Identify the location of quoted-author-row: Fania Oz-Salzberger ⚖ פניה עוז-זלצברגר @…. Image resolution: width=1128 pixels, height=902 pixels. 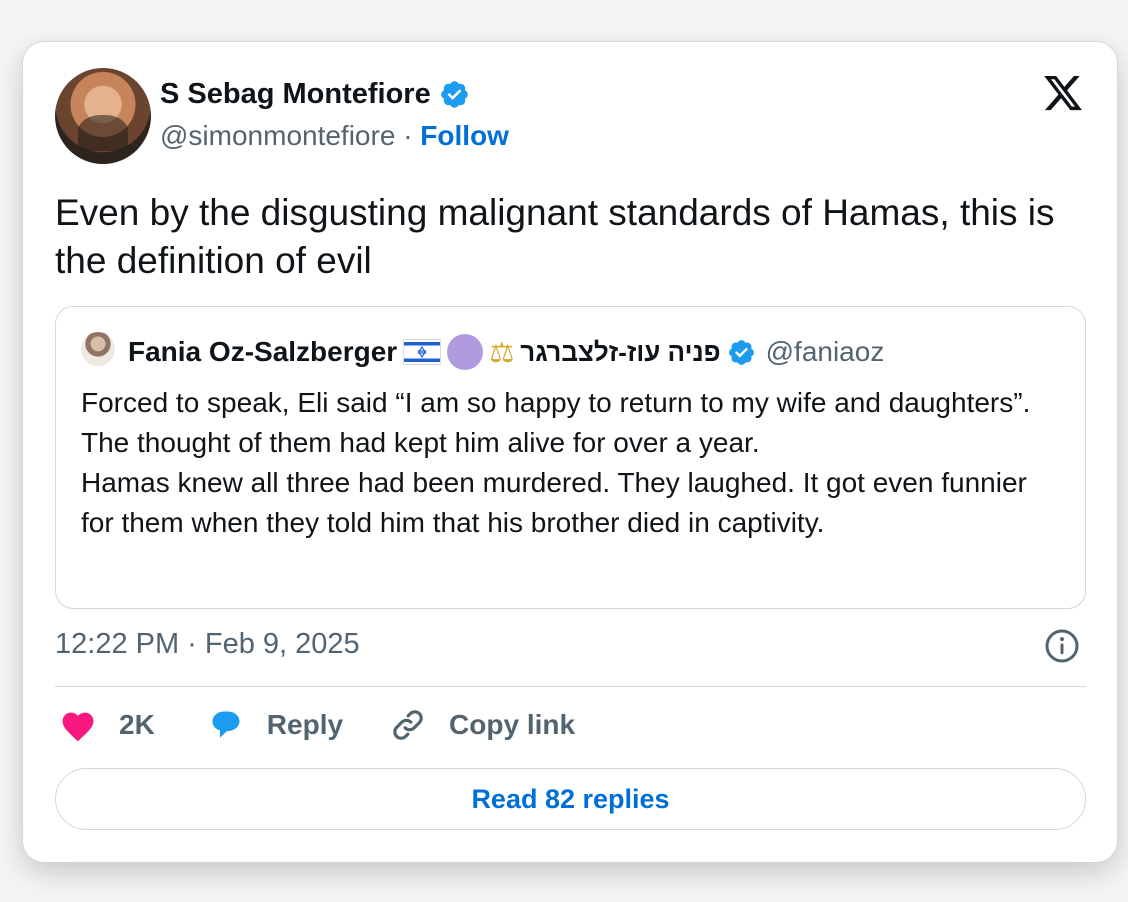
(506, 352).